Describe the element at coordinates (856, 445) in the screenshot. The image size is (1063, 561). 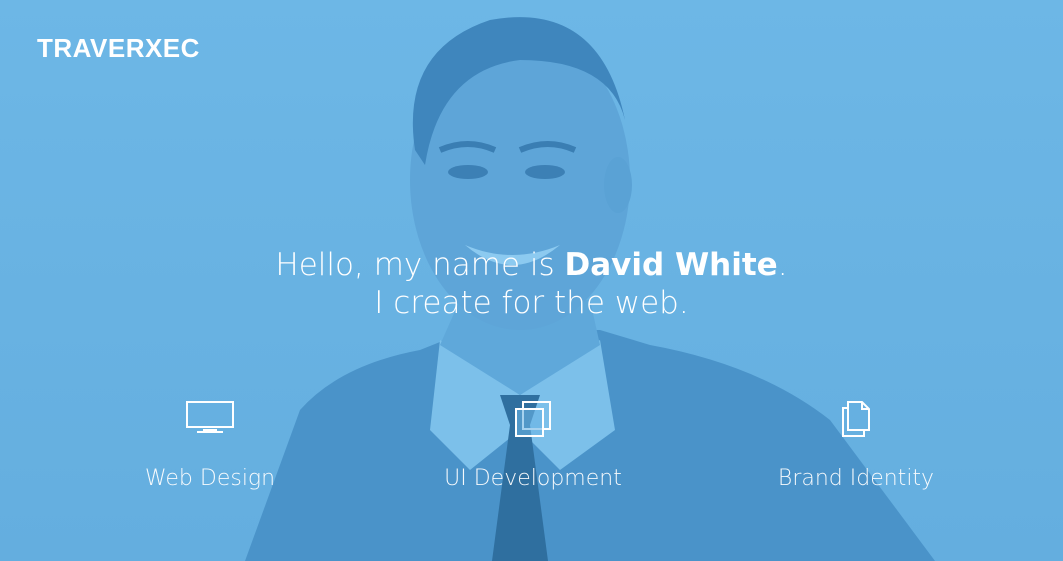
I see `service-brand-identity: Brand Identity` at that location.